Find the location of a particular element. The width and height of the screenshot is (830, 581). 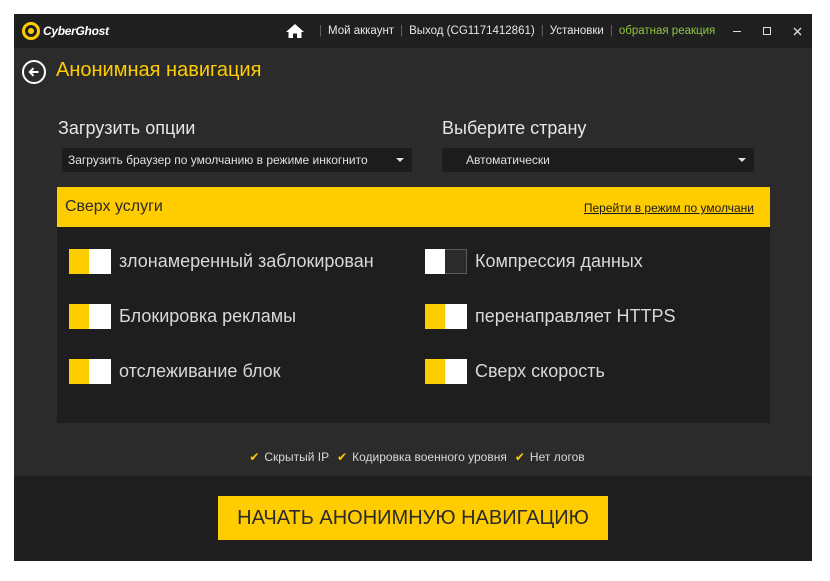

country-select: Автоматически is located at coordinates (598, 160).